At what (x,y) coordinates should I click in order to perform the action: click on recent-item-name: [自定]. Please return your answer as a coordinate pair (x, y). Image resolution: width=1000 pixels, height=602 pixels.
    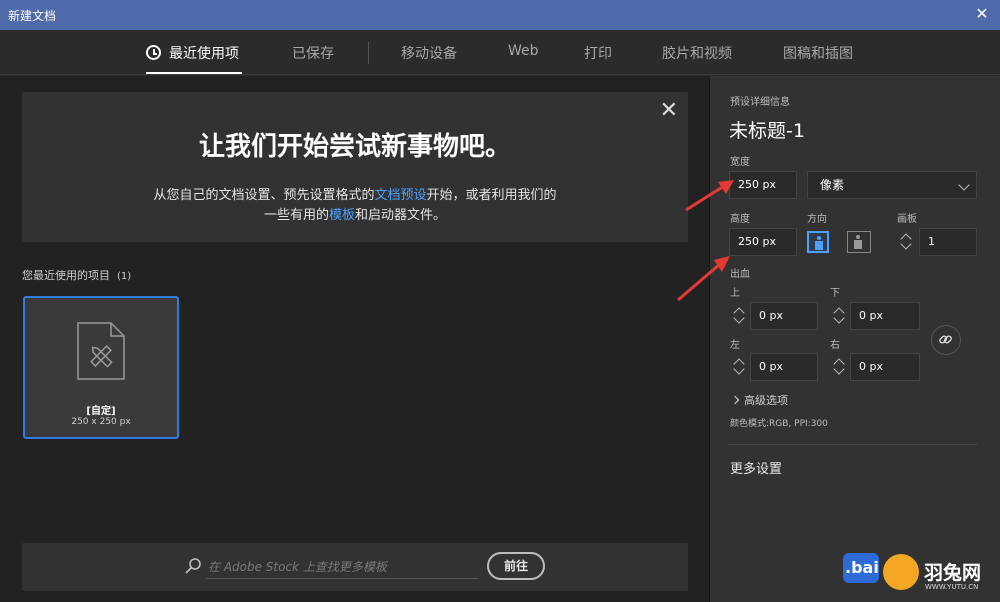
    Looking at the image, I should click on (101, 411).